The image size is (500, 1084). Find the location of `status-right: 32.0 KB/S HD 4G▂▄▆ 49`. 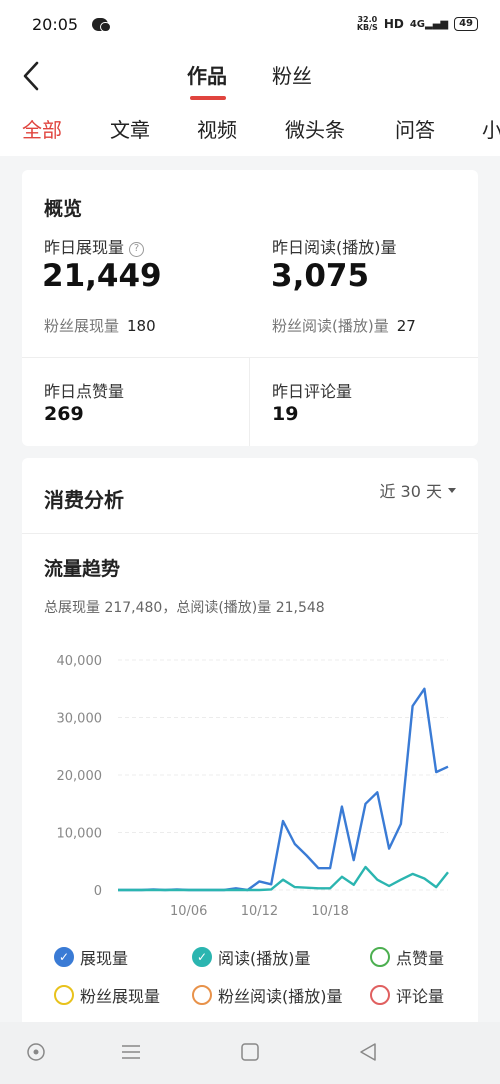

status-right: 32.0 KB/S HD 4G▂▄▆ 49 is located at coordinates (417, 24).